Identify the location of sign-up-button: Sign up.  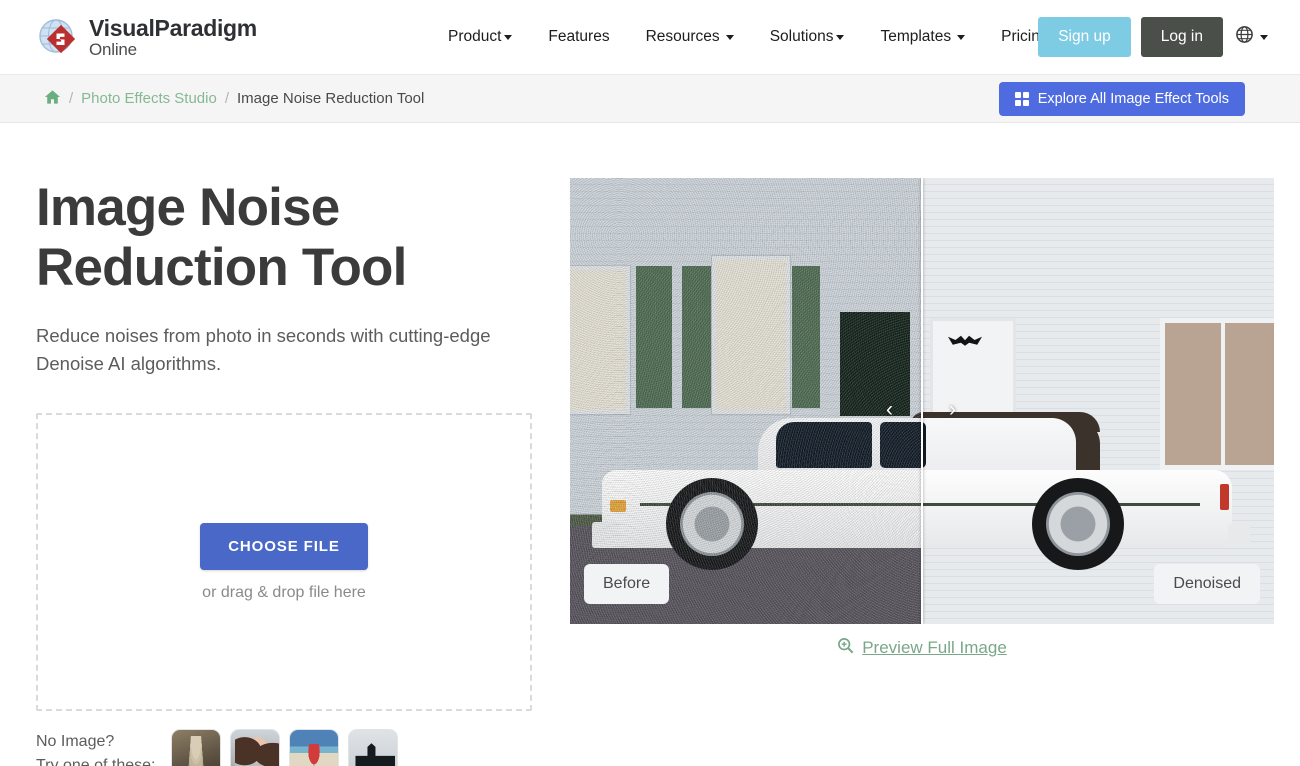
(1084, 37).